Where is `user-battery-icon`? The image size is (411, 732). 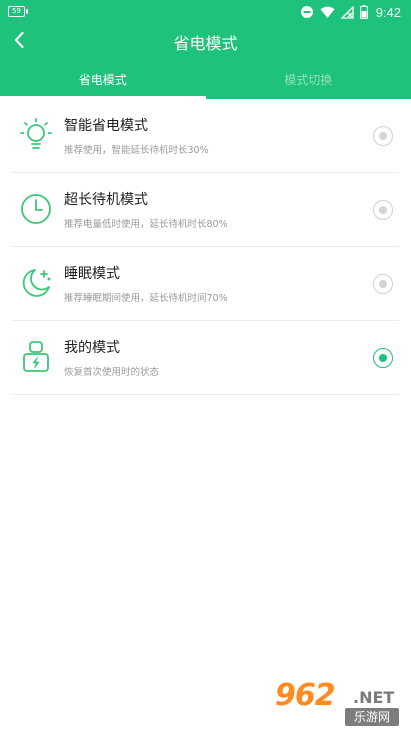
user-battery-icon is located at coordinates (36, 356).